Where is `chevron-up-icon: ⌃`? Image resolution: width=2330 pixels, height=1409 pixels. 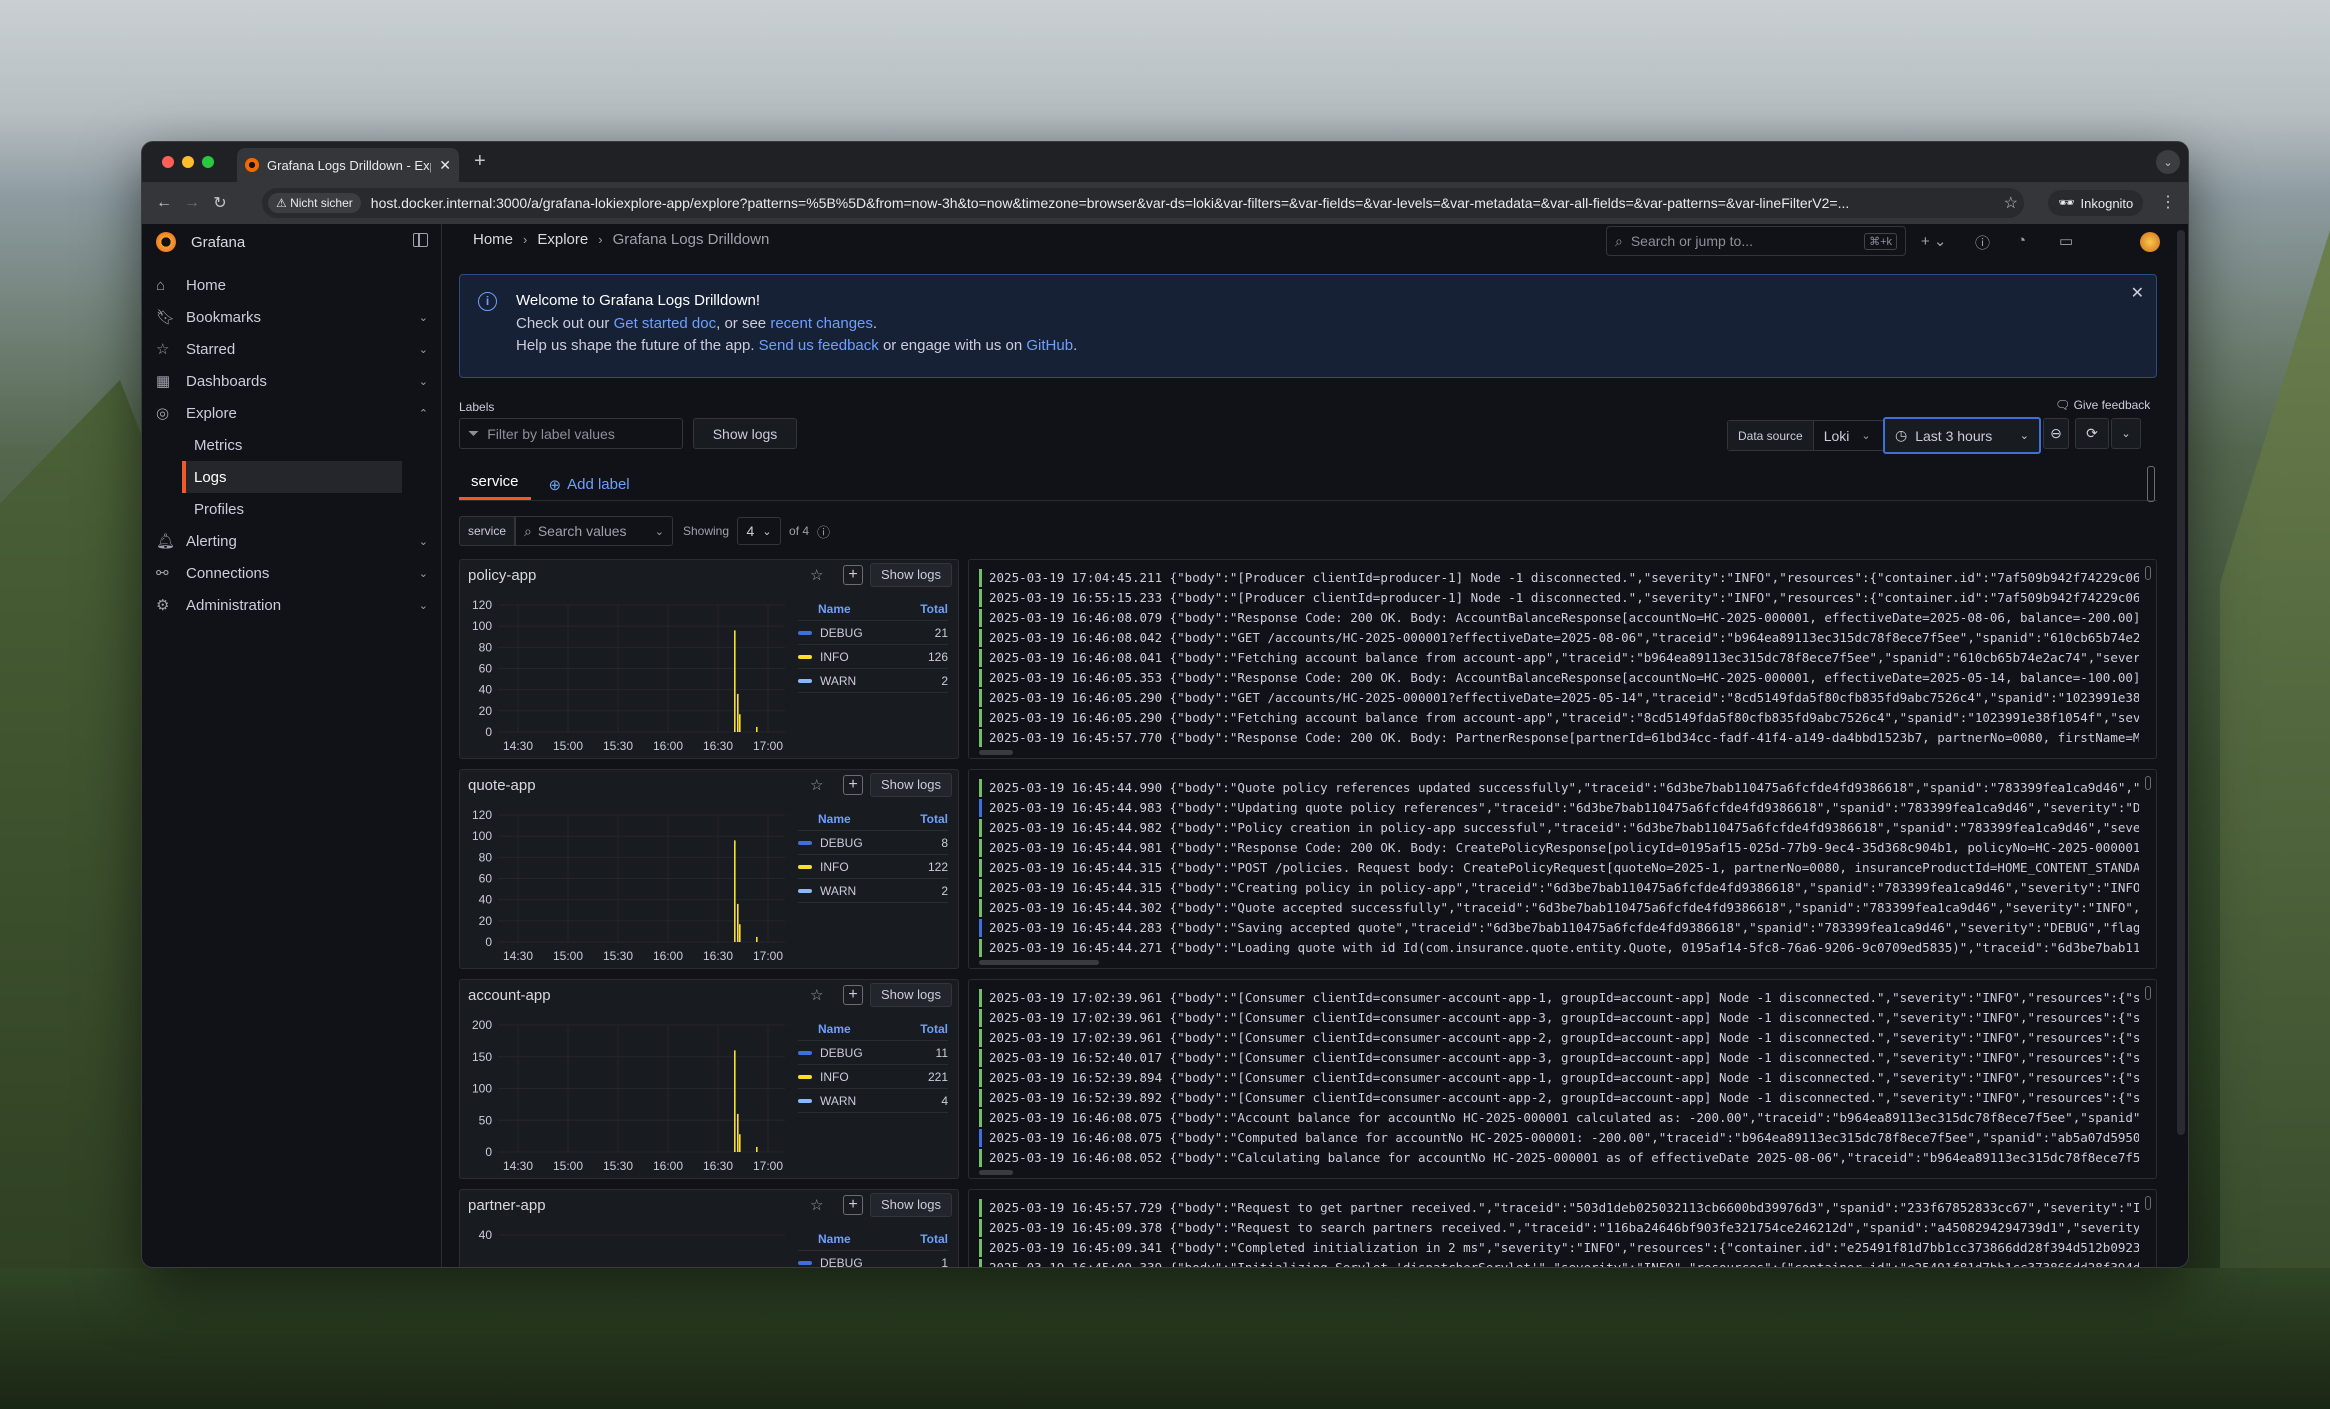 chevron-up-icon: ⌃ is located at coordinates (423, 413).